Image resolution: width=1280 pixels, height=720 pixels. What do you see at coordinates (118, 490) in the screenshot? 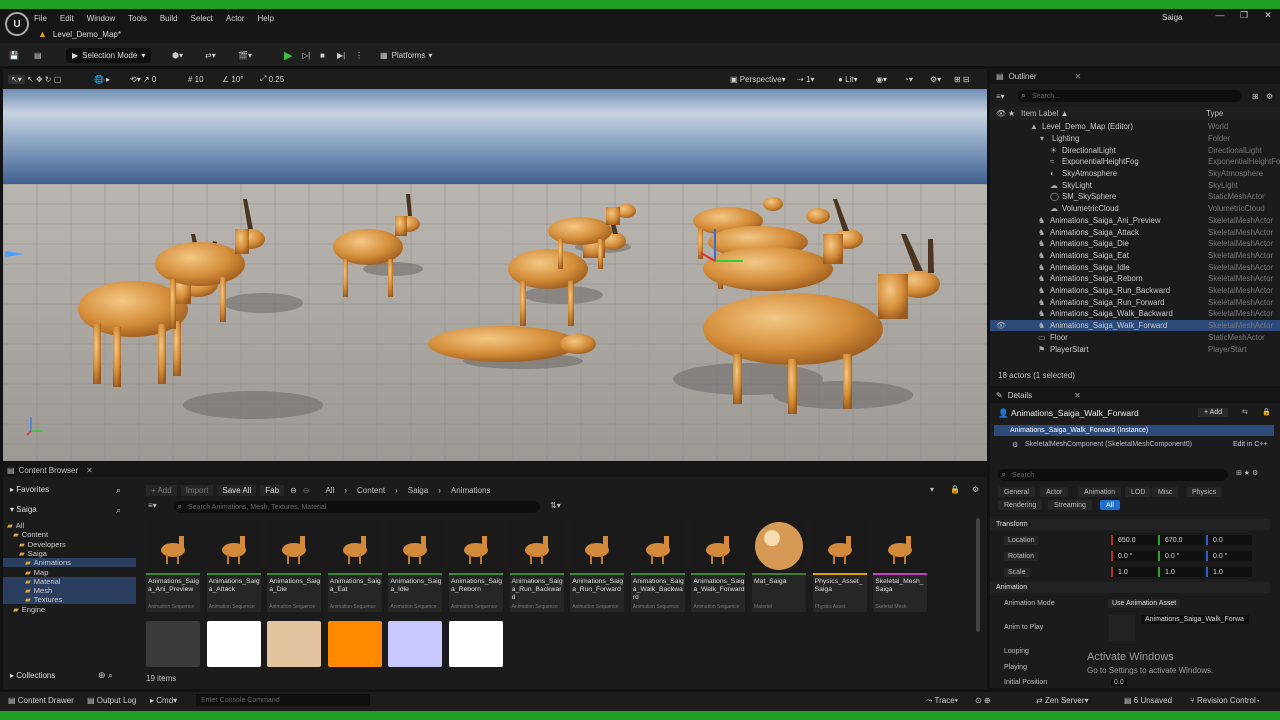
I see `favorites-search-icon: ⌕` at bounding box center [118, 490].